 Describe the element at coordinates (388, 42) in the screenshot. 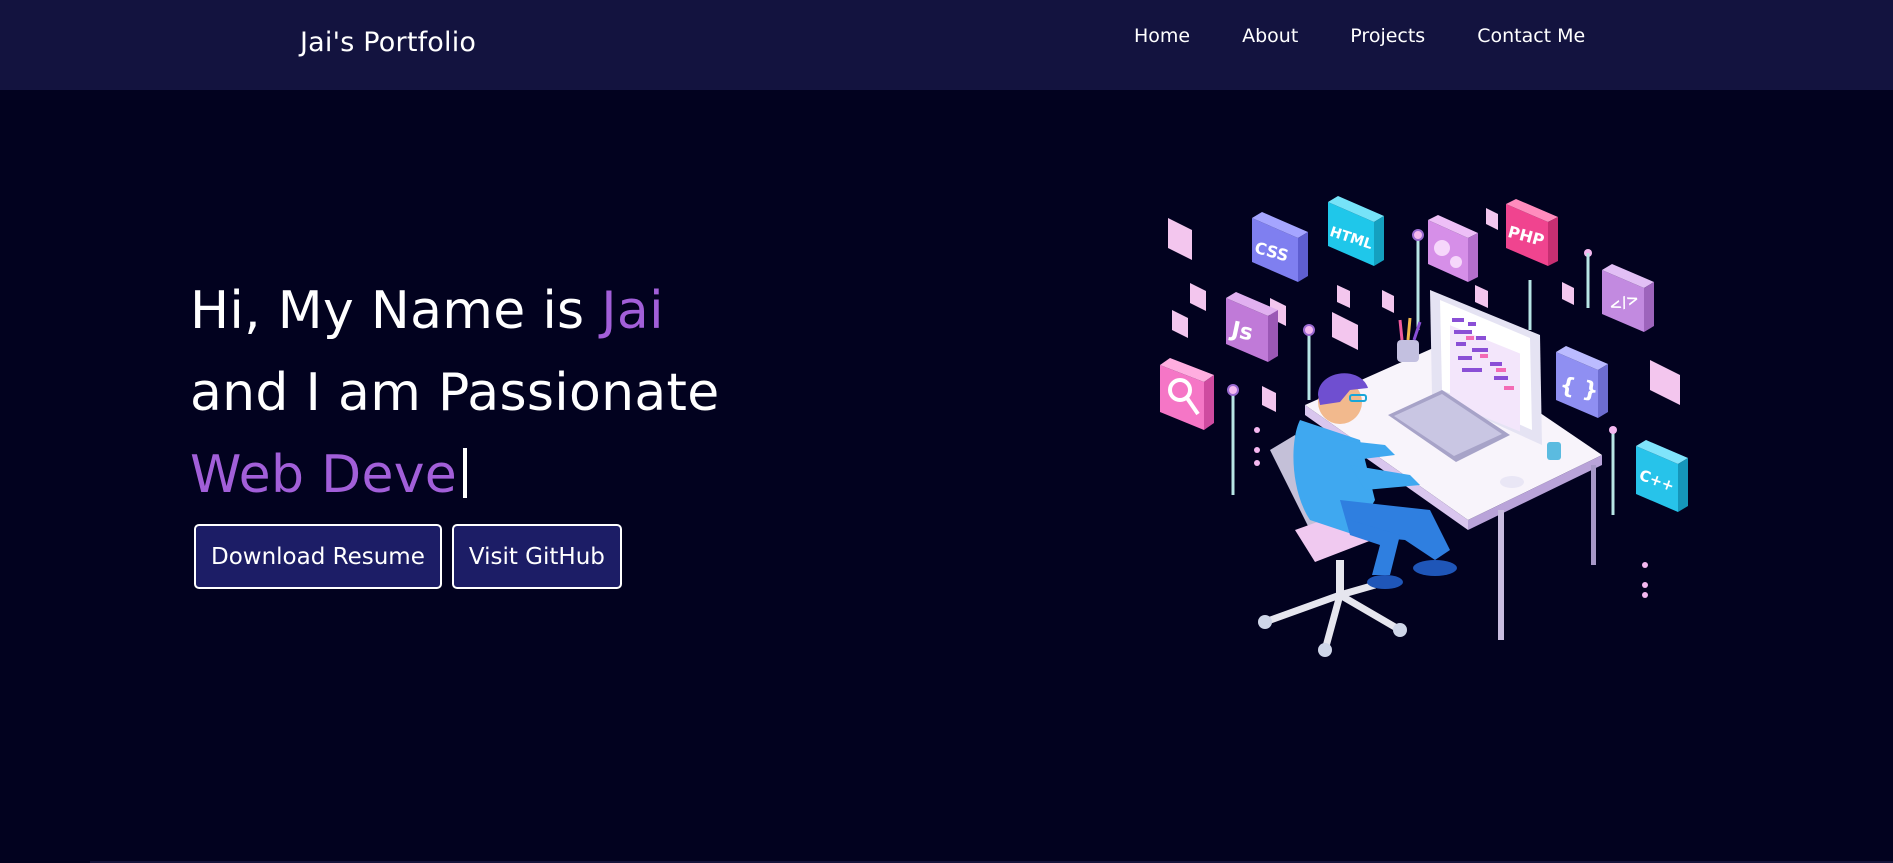

I see `site-brand: Jai's Portfolio` at that location.